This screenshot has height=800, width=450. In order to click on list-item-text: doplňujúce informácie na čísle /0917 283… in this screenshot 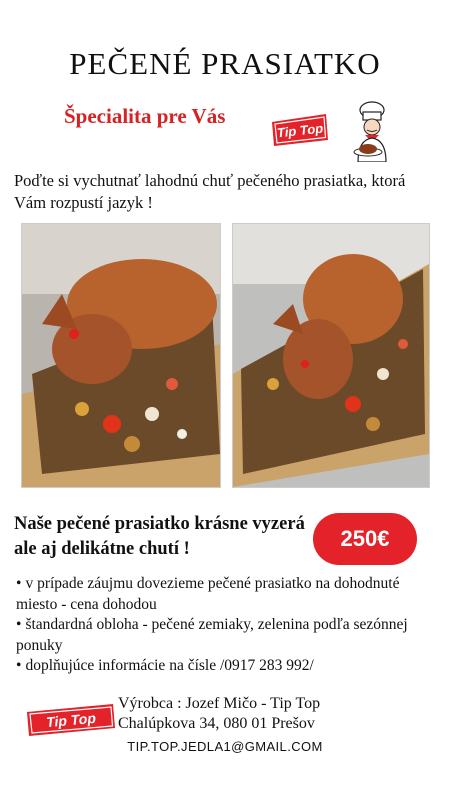, I will do `click(169, 665)`.